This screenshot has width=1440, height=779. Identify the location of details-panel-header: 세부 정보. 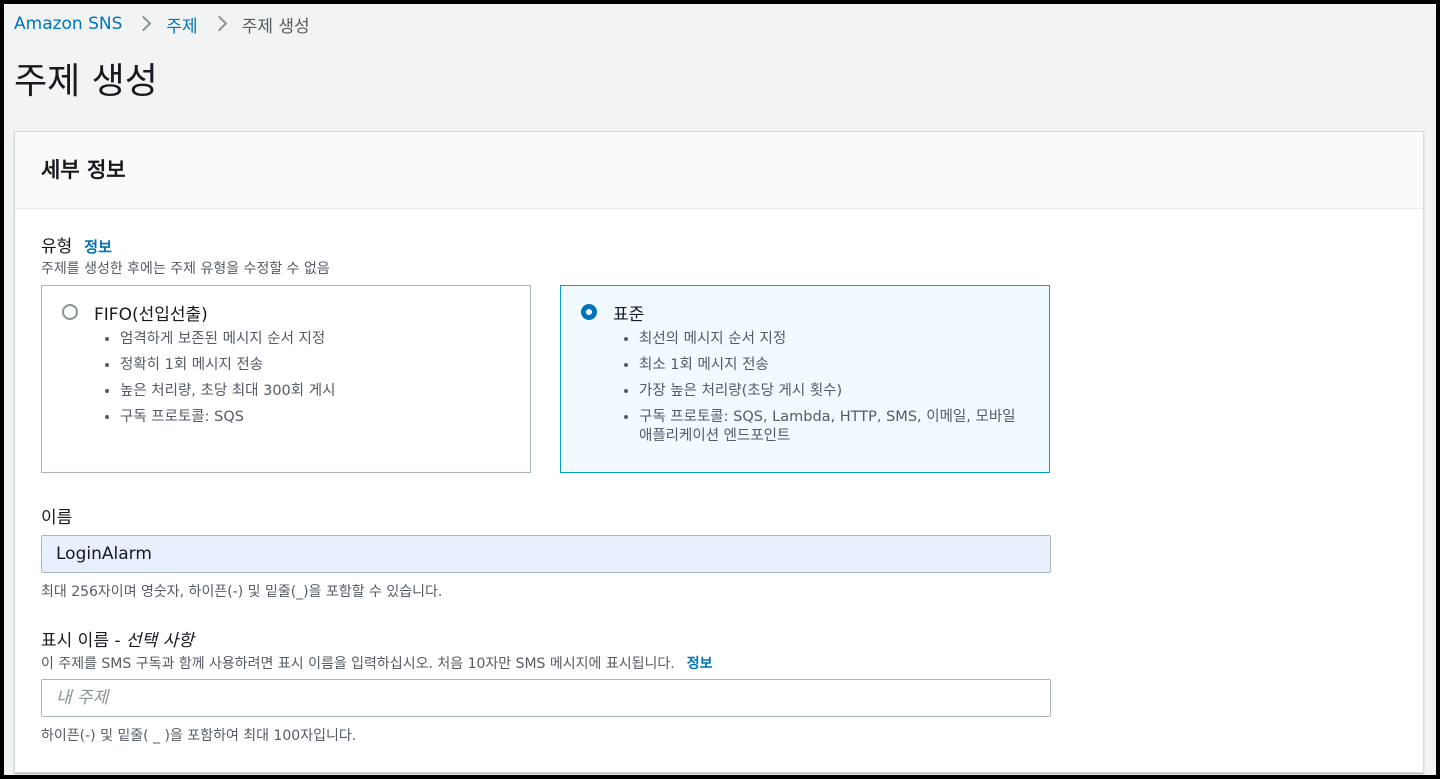
(719, 170).